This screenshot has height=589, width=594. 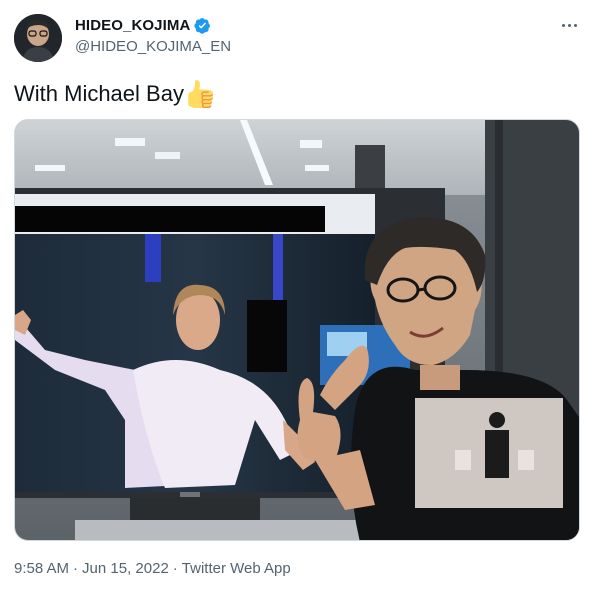 What do you see at coordinates (99, 93) in the screenshot?
I see `tweet-text-content: With Michael Bay` at bounding box center [99, 93].